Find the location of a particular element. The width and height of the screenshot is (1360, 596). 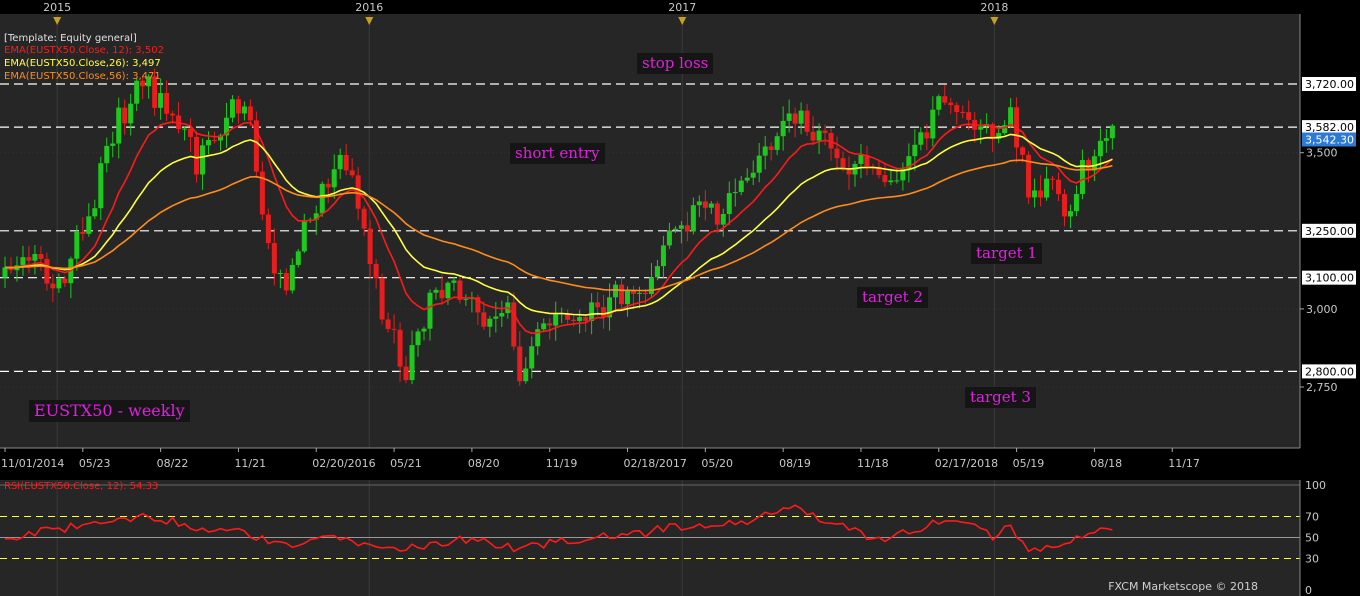

legend-ema12: EMA(EUSTX50.Close, 12): 3,502 is located at coordinates (84, 50).